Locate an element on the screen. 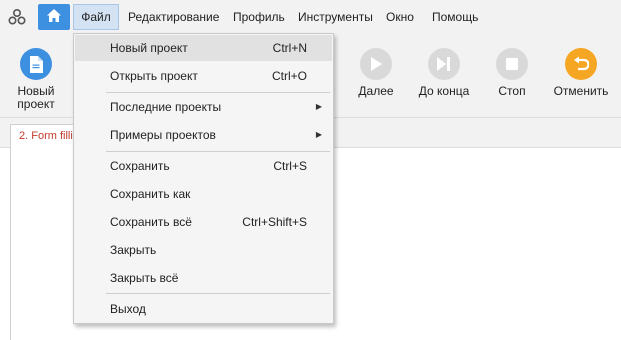 This screenshot has height=340, width=621. menu-item-open-project: Открыть проект Ctrl+O is located at coordinates (203, 76).